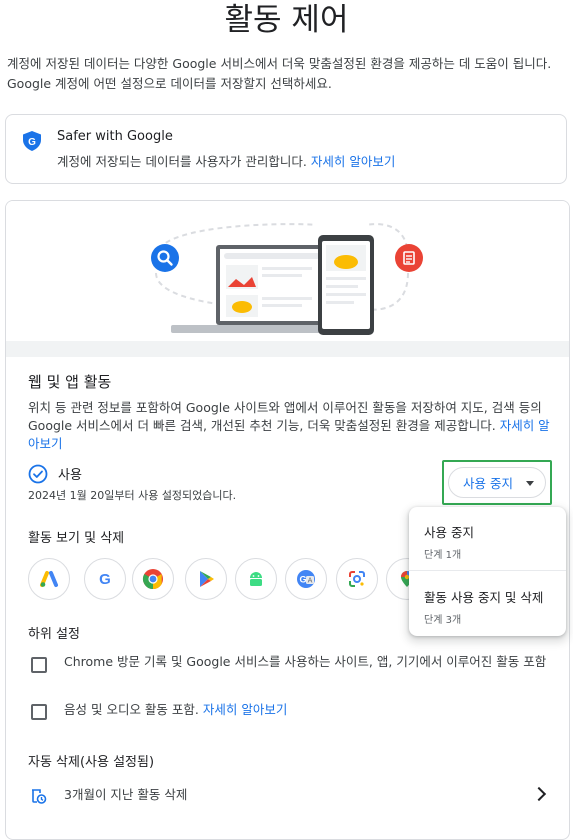 This screenshot has width=573, height=840. Describe the element at coordinates (309, 710) in the screenshot. I see `audio-activity-checkbox-label: 음성 및 오디오 활동 포함. 자세히 알아보기` at that location.